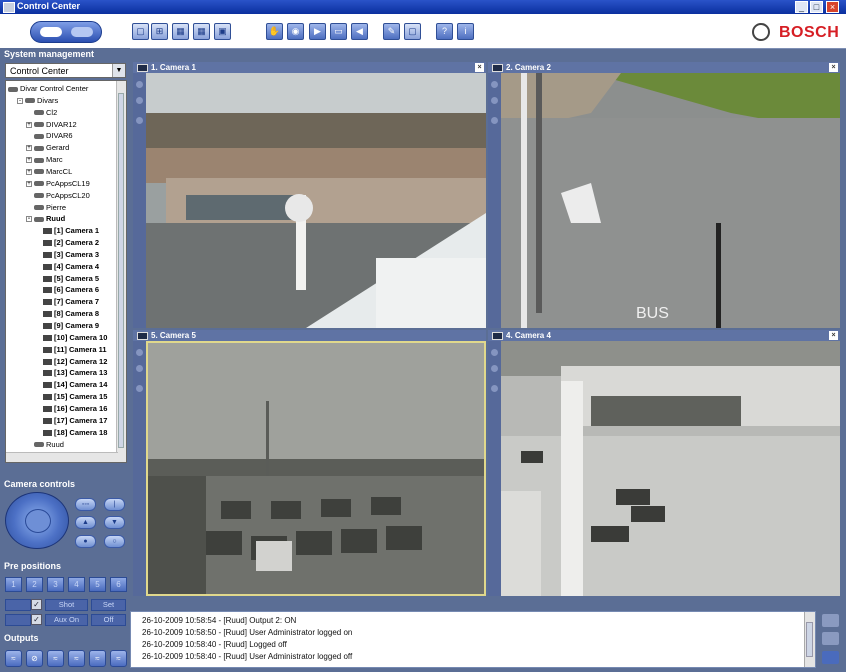  I want to click on preset-4-button: 4, so click(76, 584).